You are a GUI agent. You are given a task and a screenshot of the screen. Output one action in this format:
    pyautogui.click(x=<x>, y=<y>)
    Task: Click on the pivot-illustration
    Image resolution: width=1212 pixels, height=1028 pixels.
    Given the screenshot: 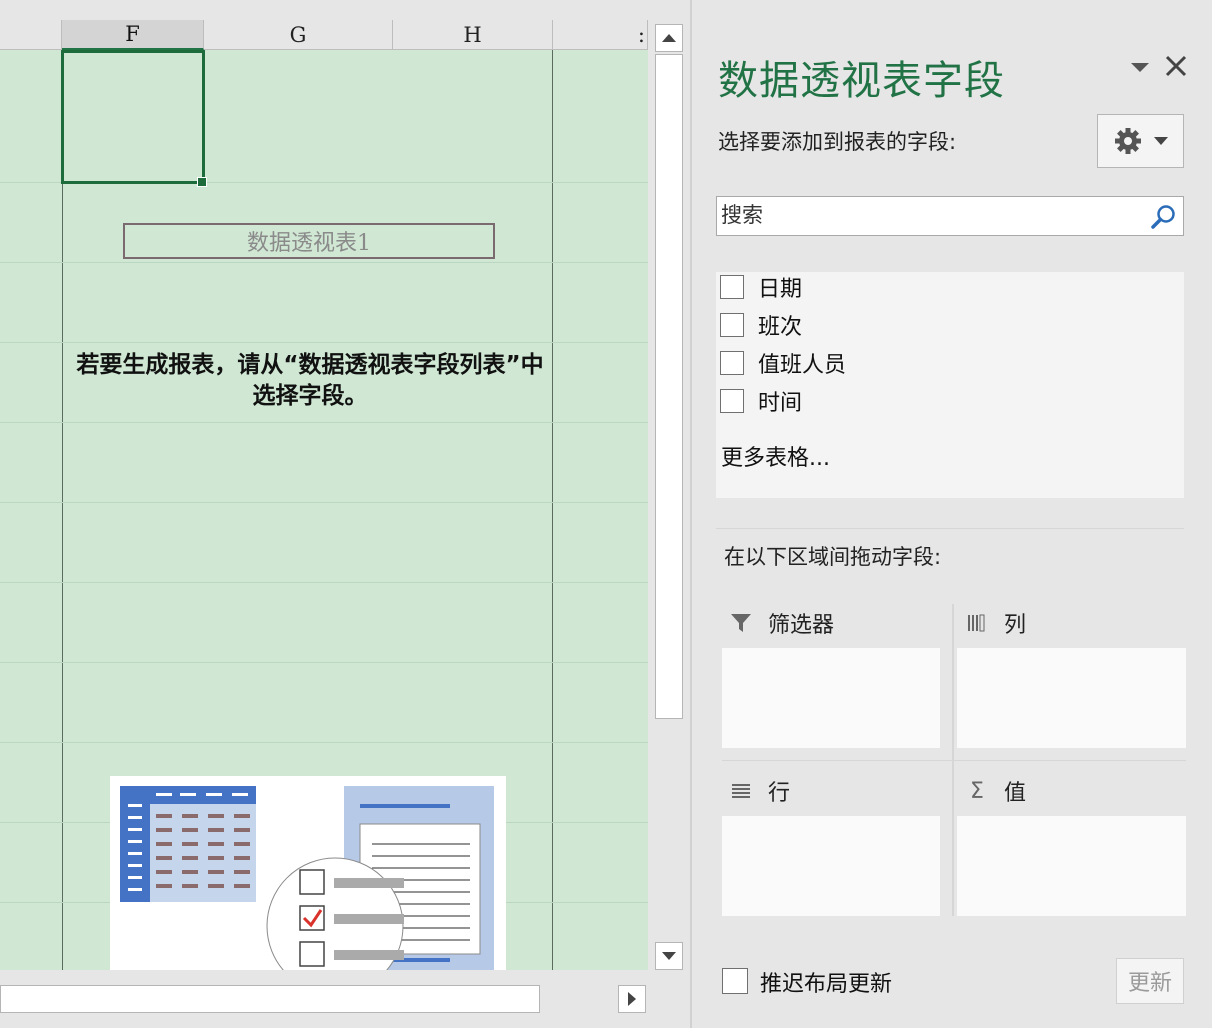 What is the action you would take?
    pyautogui.click(x=308, y=873)
    